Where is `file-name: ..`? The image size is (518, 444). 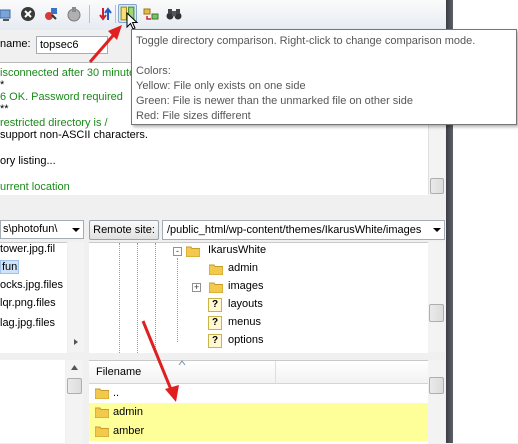 file-name: .. is located at coordinates (116, 393).